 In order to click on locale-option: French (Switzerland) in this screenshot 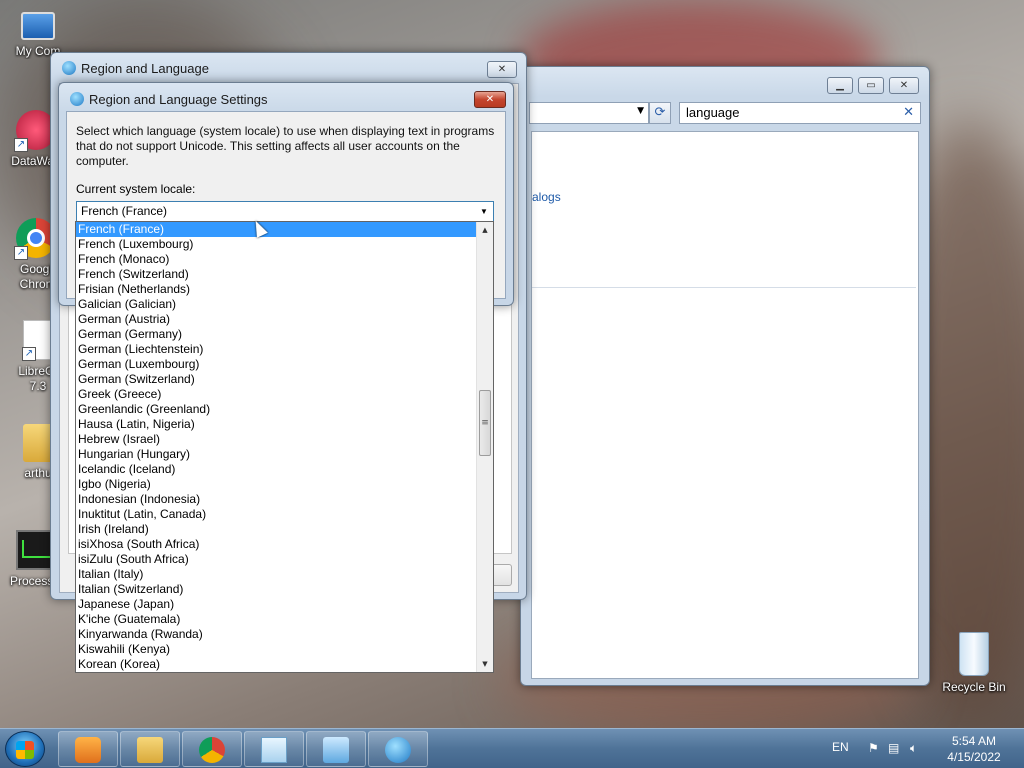, I will do `click(276, 274)`.